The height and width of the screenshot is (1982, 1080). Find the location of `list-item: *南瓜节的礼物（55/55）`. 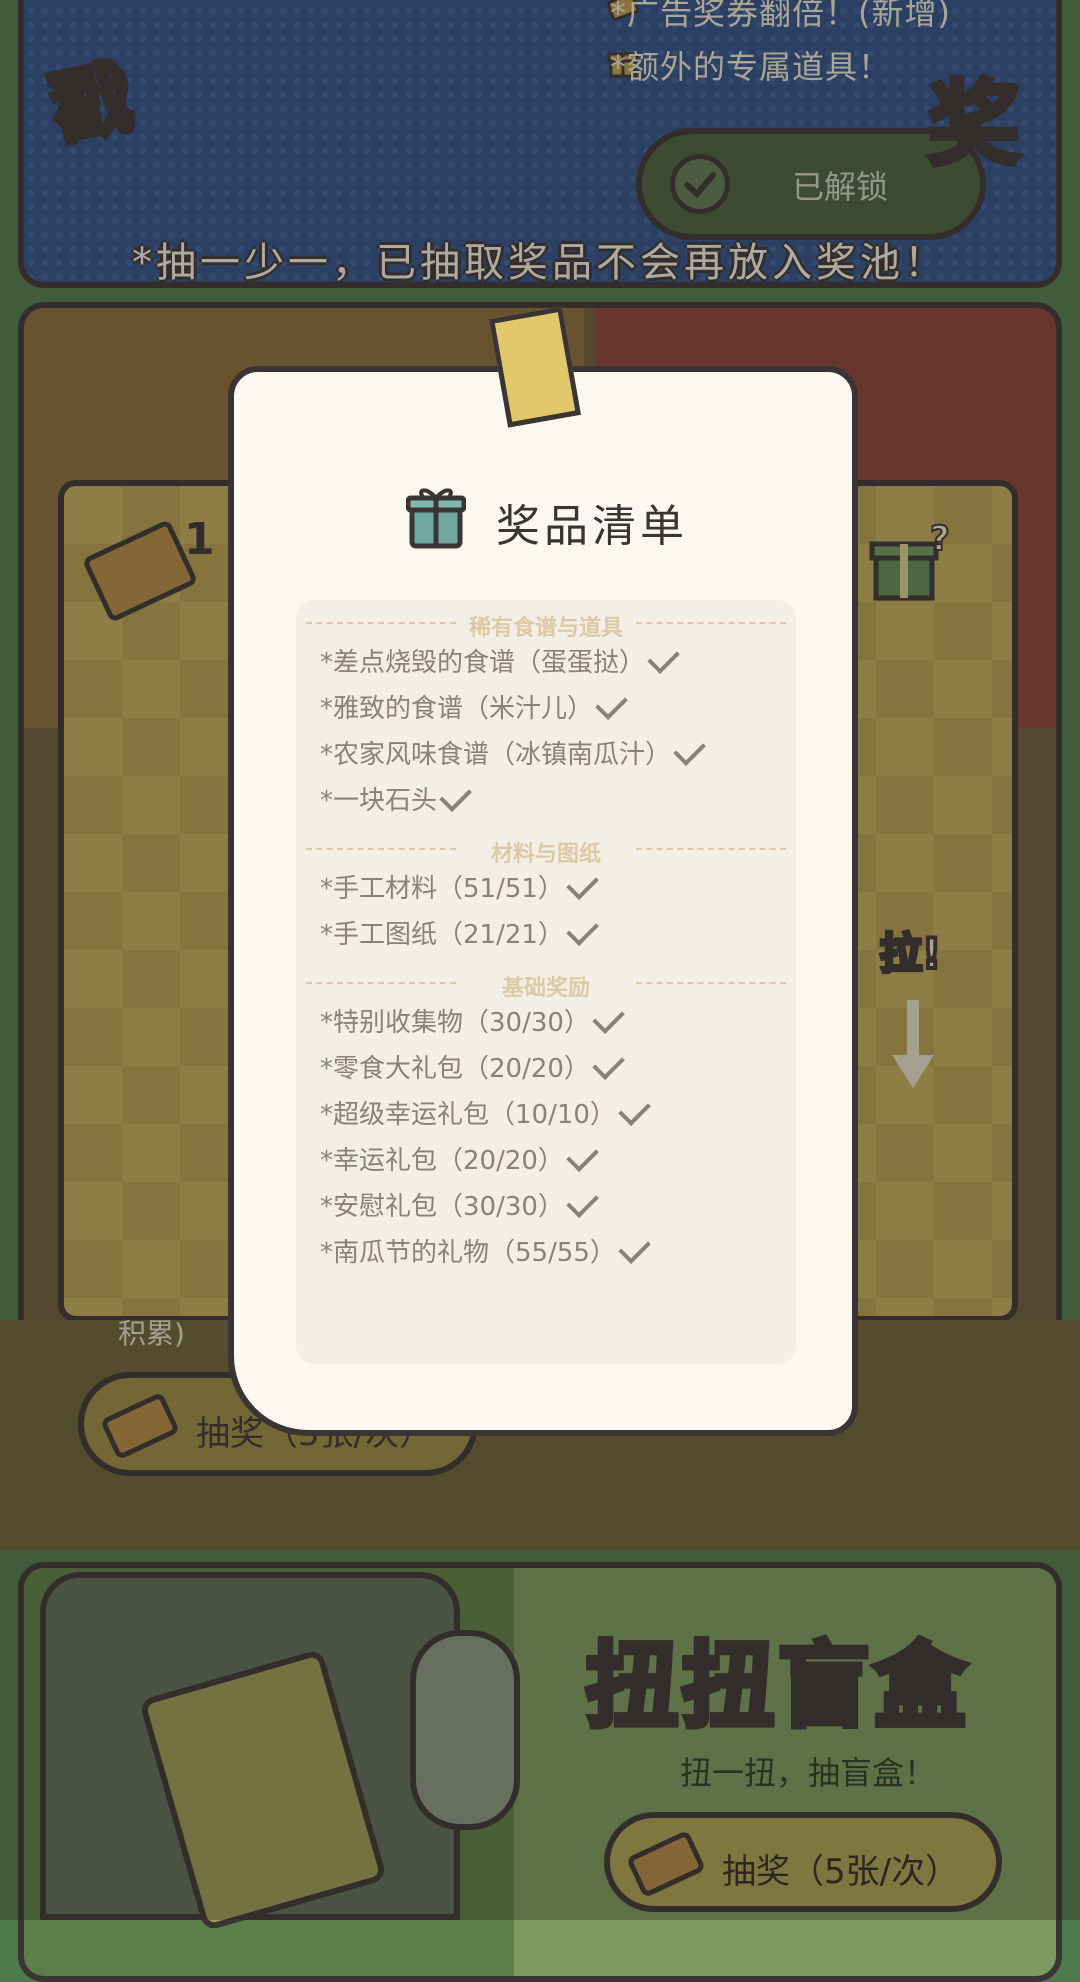

list-item: *南瓜节的礼物（55/55） is located at coordinates (485, 1250).